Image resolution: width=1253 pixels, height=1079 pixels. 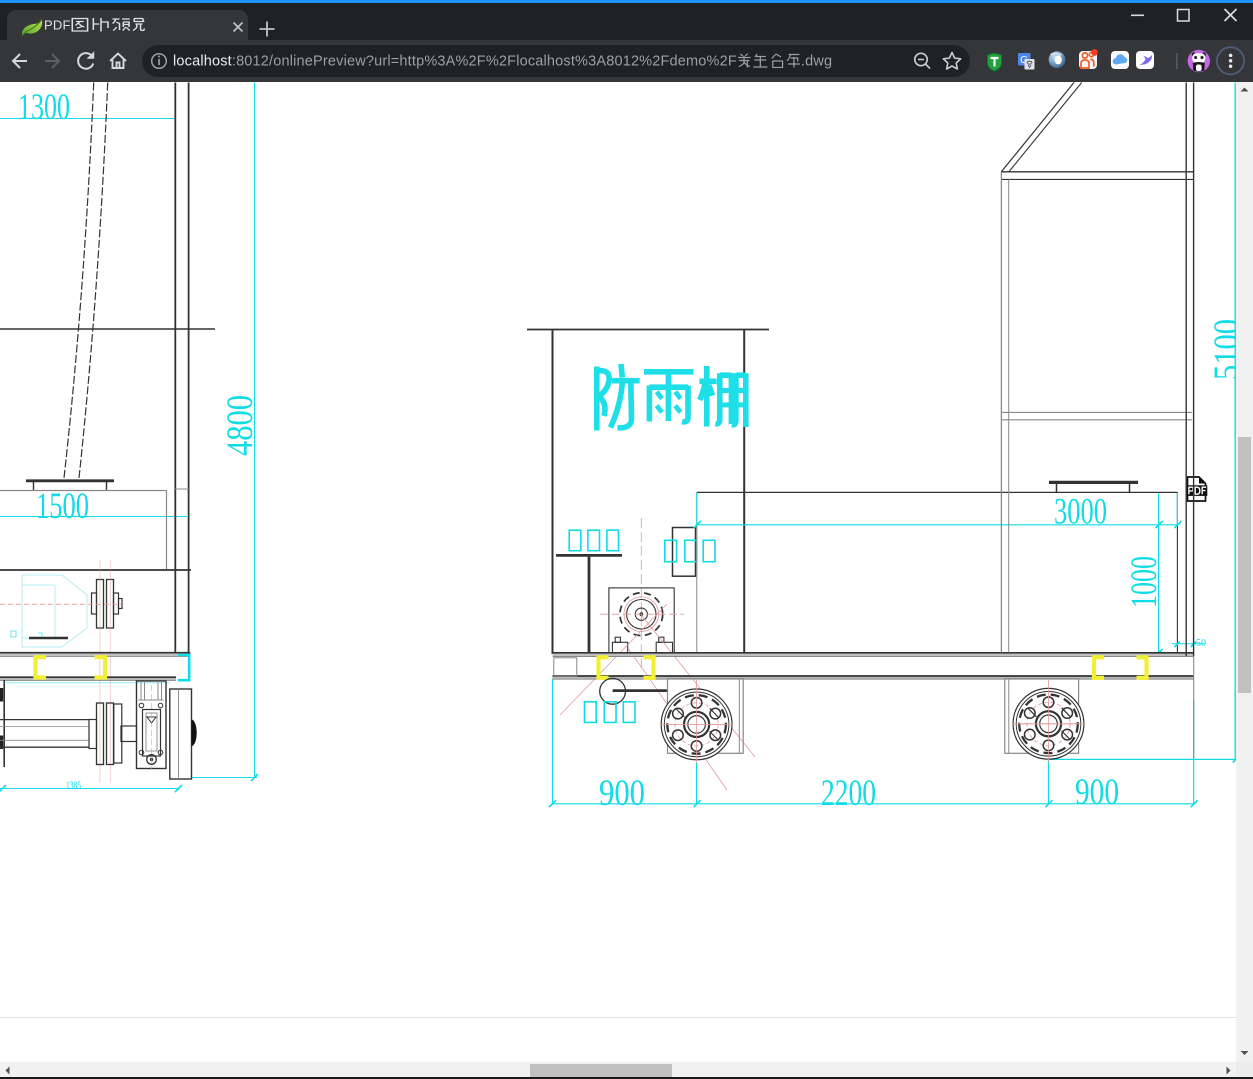 I want to click on svg-text: 1500, so click(x=62, y=506).